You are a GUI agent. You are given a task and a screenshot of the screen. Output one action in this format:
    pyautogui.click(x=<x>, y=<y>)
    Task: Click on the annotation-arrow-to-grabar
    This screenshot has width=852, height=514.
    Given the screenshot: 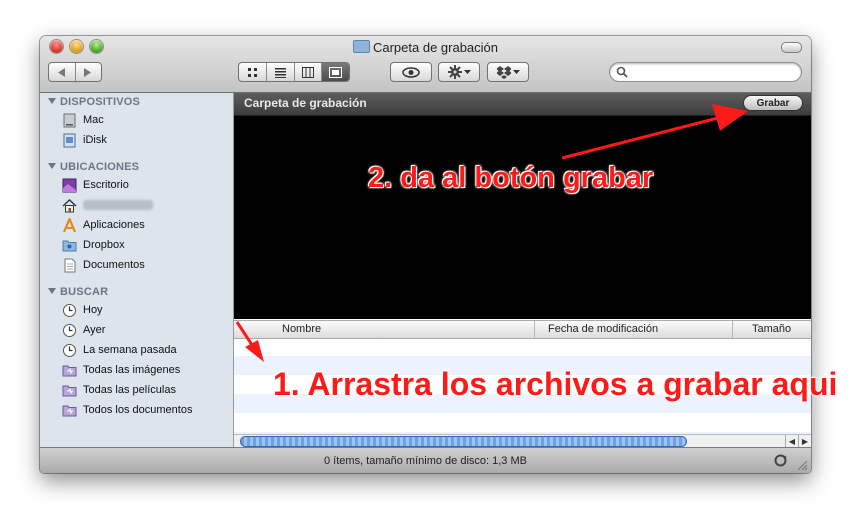 What is the action you would take?
    pyautogui.click(x=654, y=132)
    